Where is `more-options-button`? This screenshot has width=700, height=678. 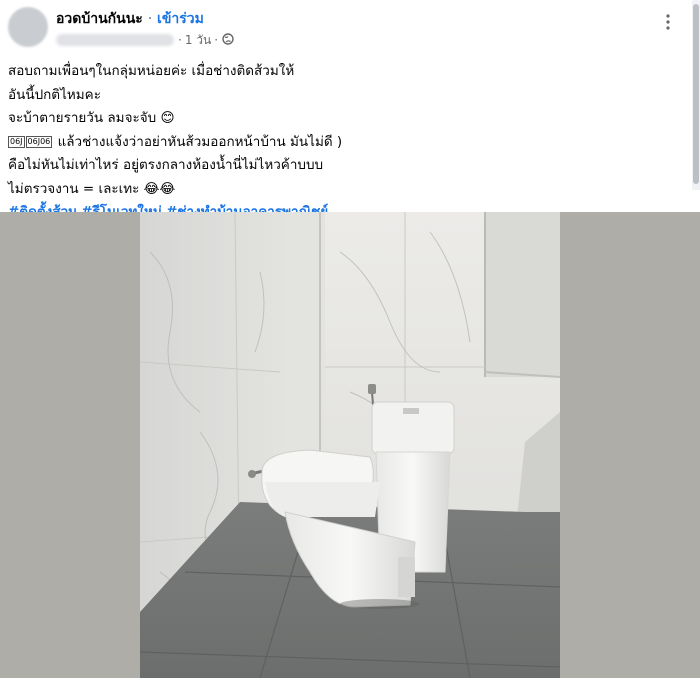
more-options-button is located at coordinates (668, 24).